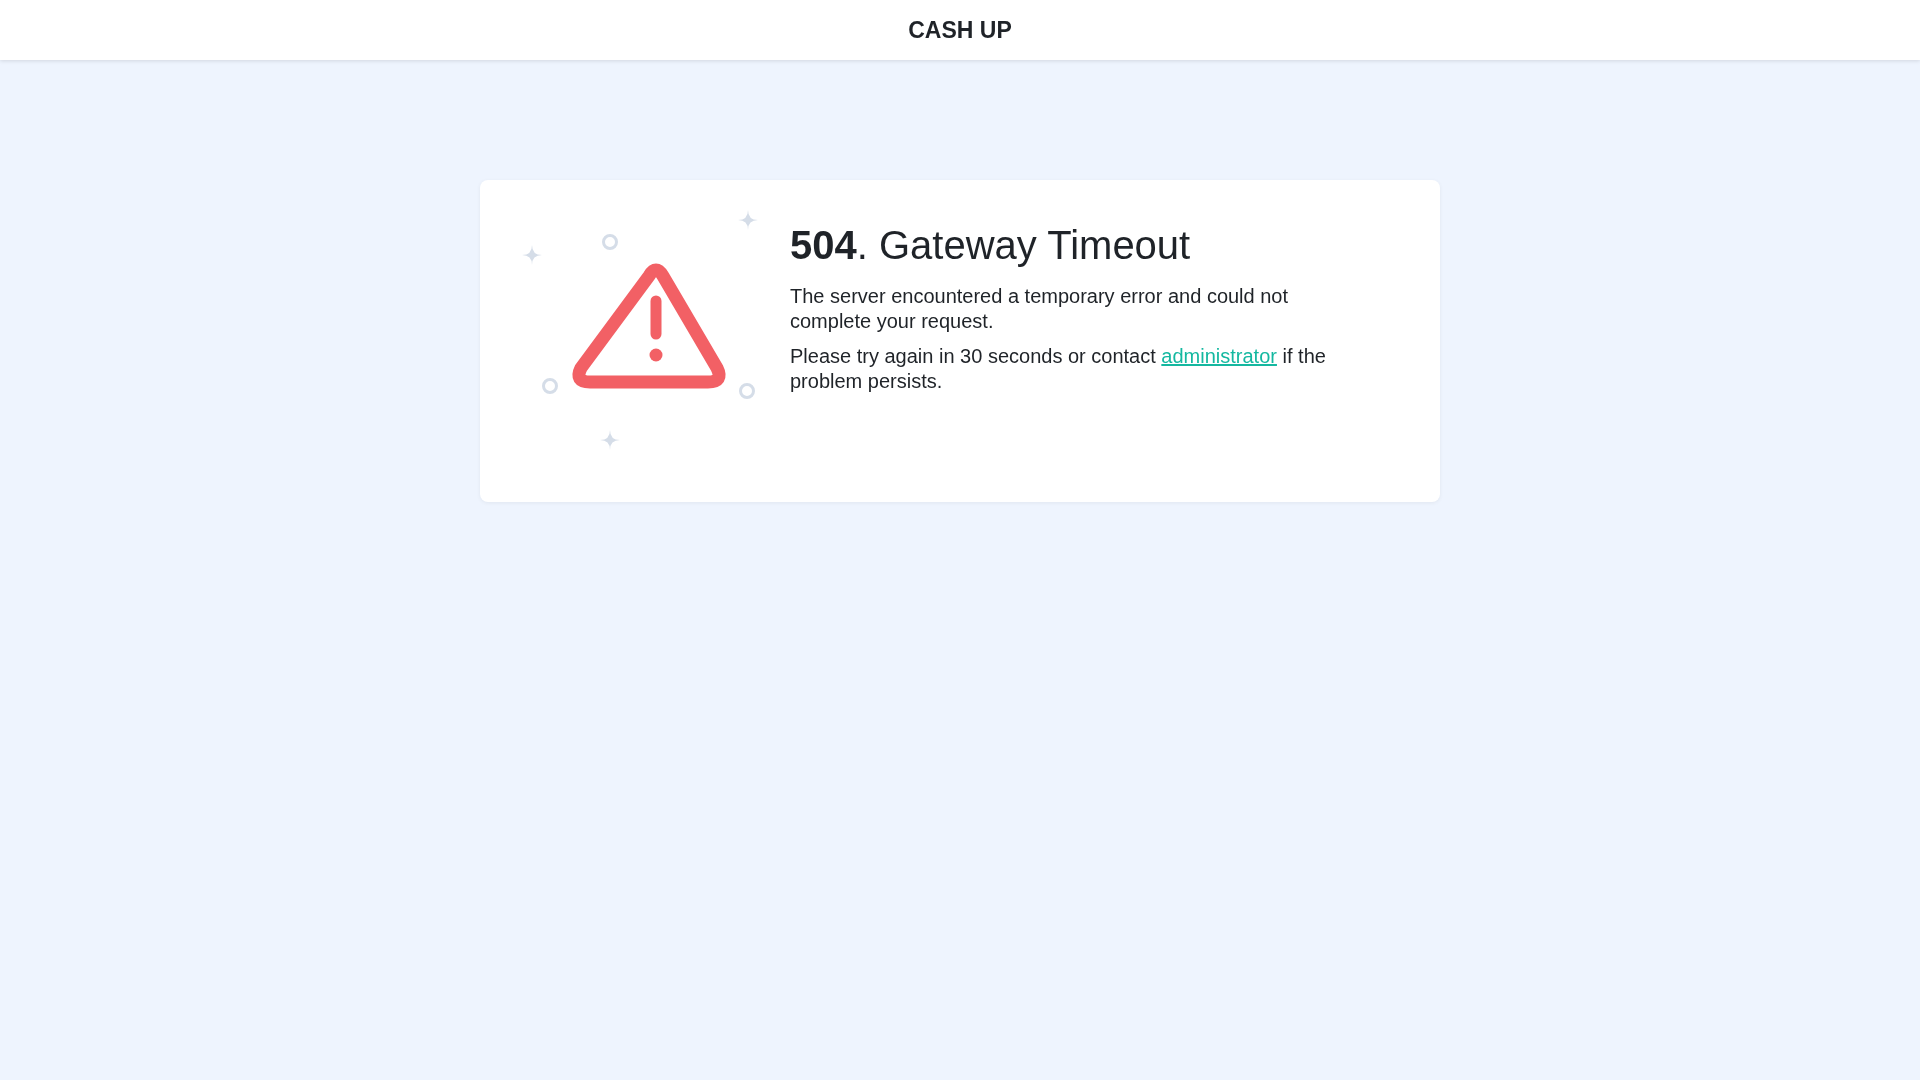  Describe the element at coordinates (1219, 356) in the screenshot. I see `administrator-link: administrator` at that location.